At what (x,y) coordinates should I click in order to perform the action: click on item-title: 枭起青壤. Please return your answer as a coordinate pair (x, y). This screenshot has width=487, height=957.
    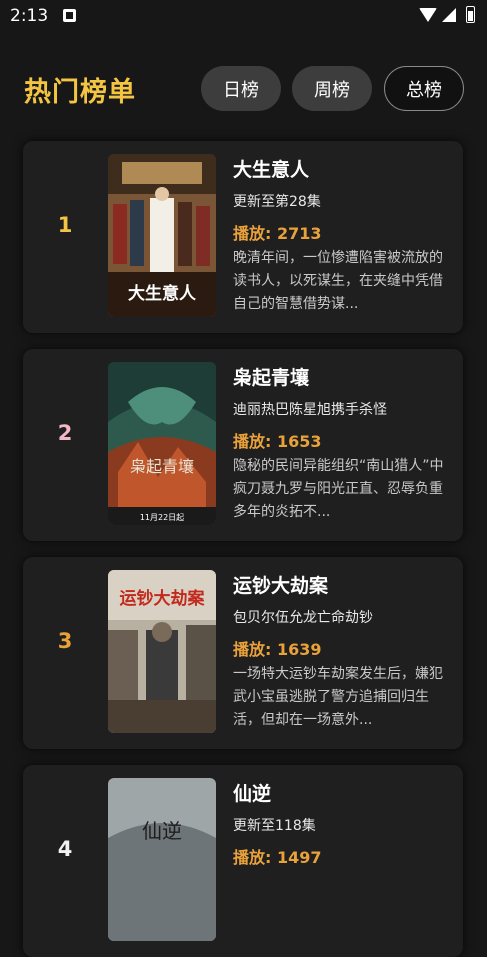
    Looking at the image, I should click on (271, 378).